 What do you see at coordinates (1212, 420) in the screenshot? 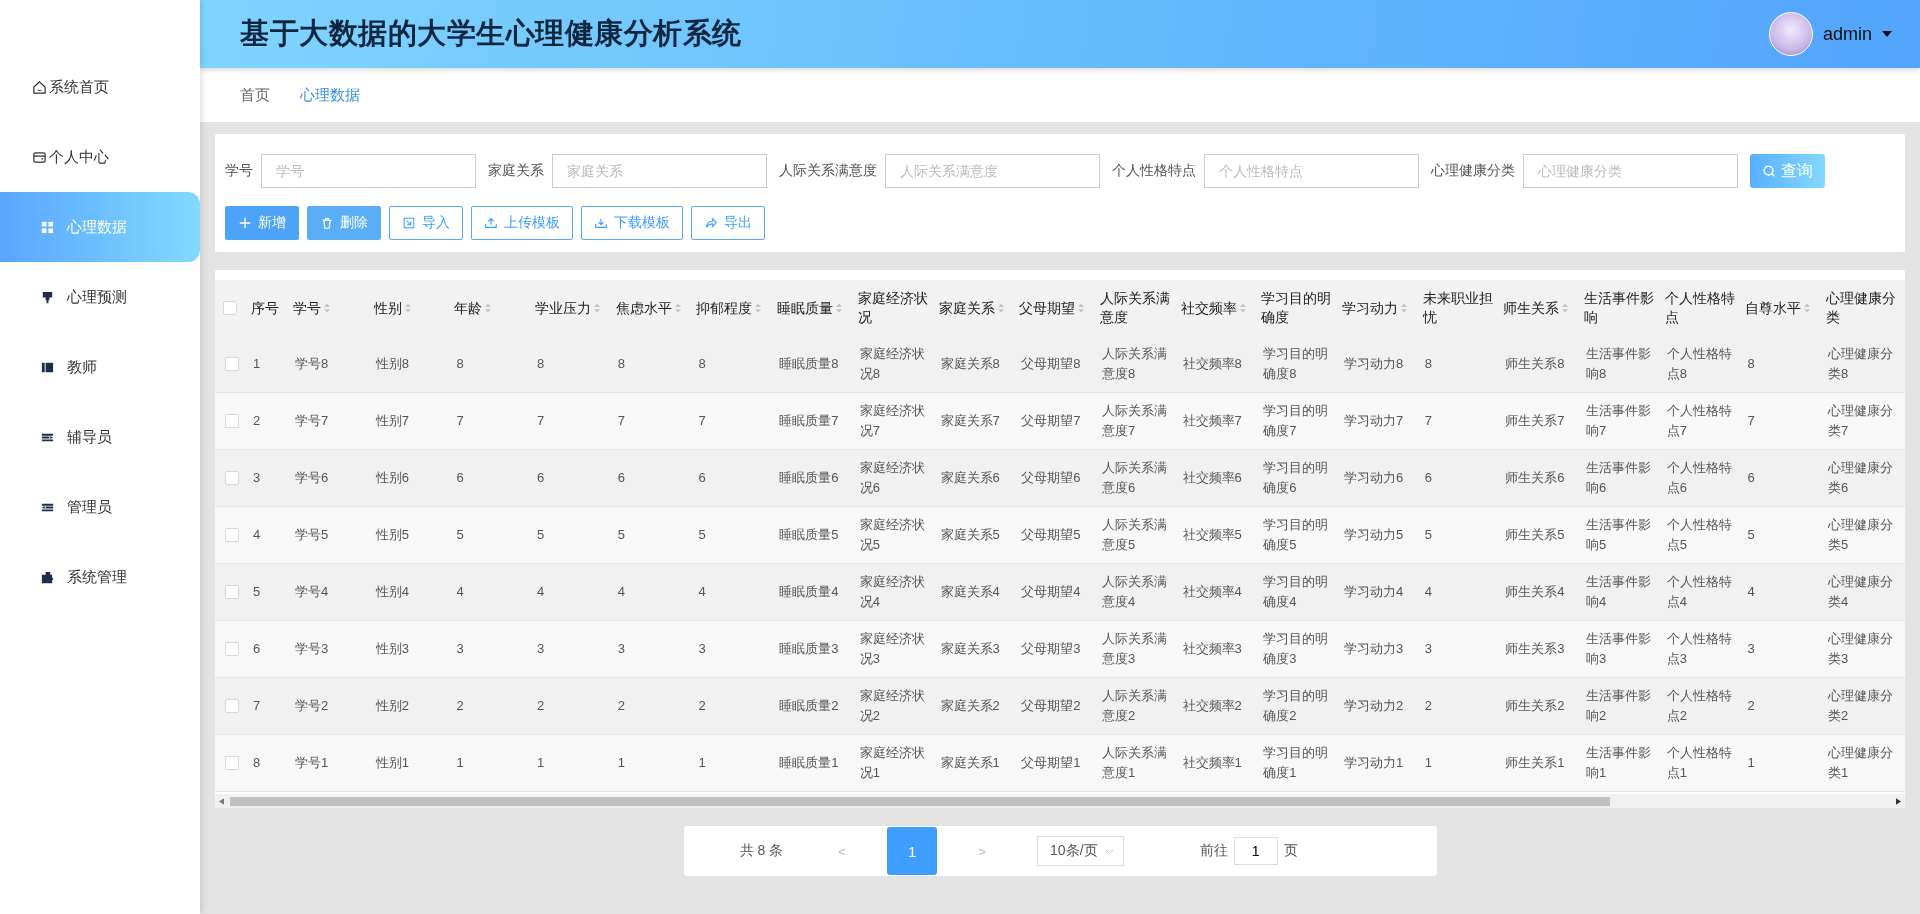
I see `table-cell: 社交频率7` at bounding box center [1212, 420].